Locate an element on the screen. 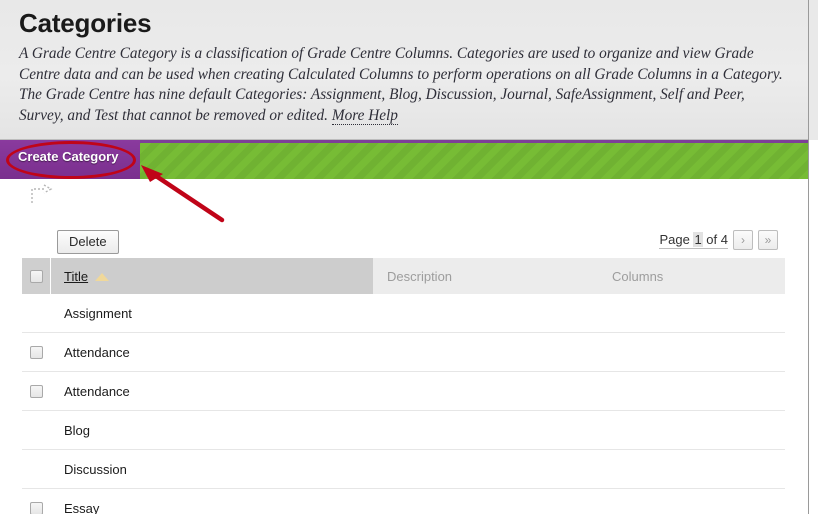  row-title-cell: Discussion is located at coordinates (212, 469).